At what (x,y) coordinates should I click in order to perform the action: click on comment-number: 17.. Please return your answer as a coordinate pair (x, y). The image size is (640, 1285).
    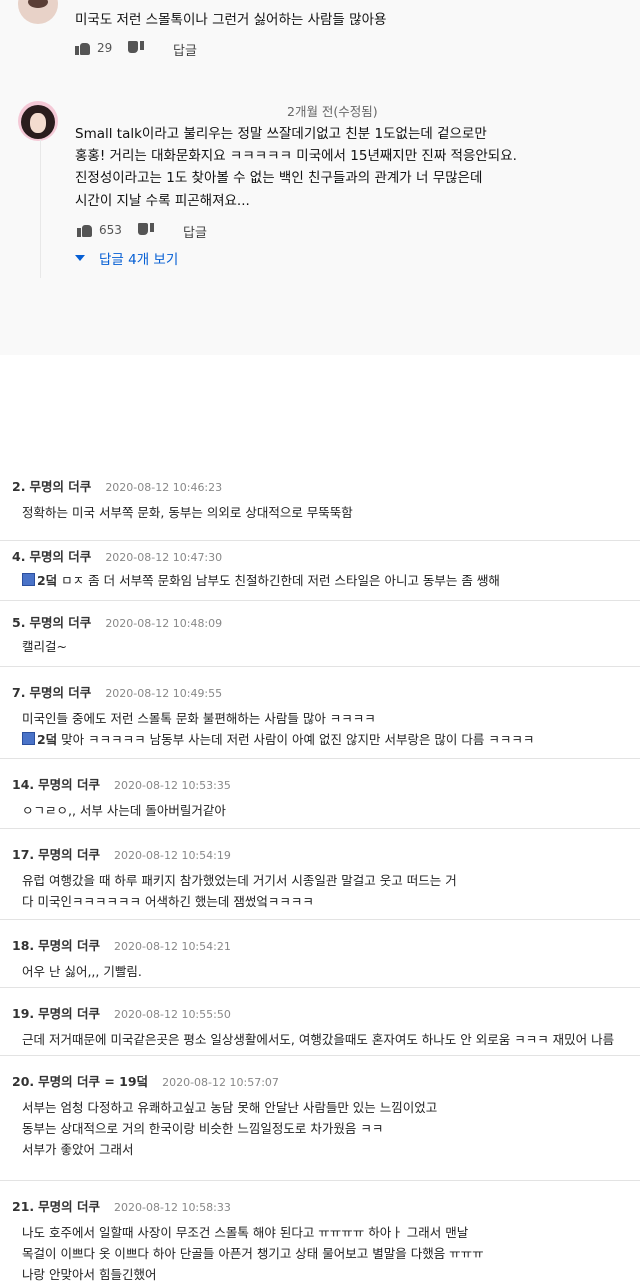
    Looking at the image, I should click on (23, 854).